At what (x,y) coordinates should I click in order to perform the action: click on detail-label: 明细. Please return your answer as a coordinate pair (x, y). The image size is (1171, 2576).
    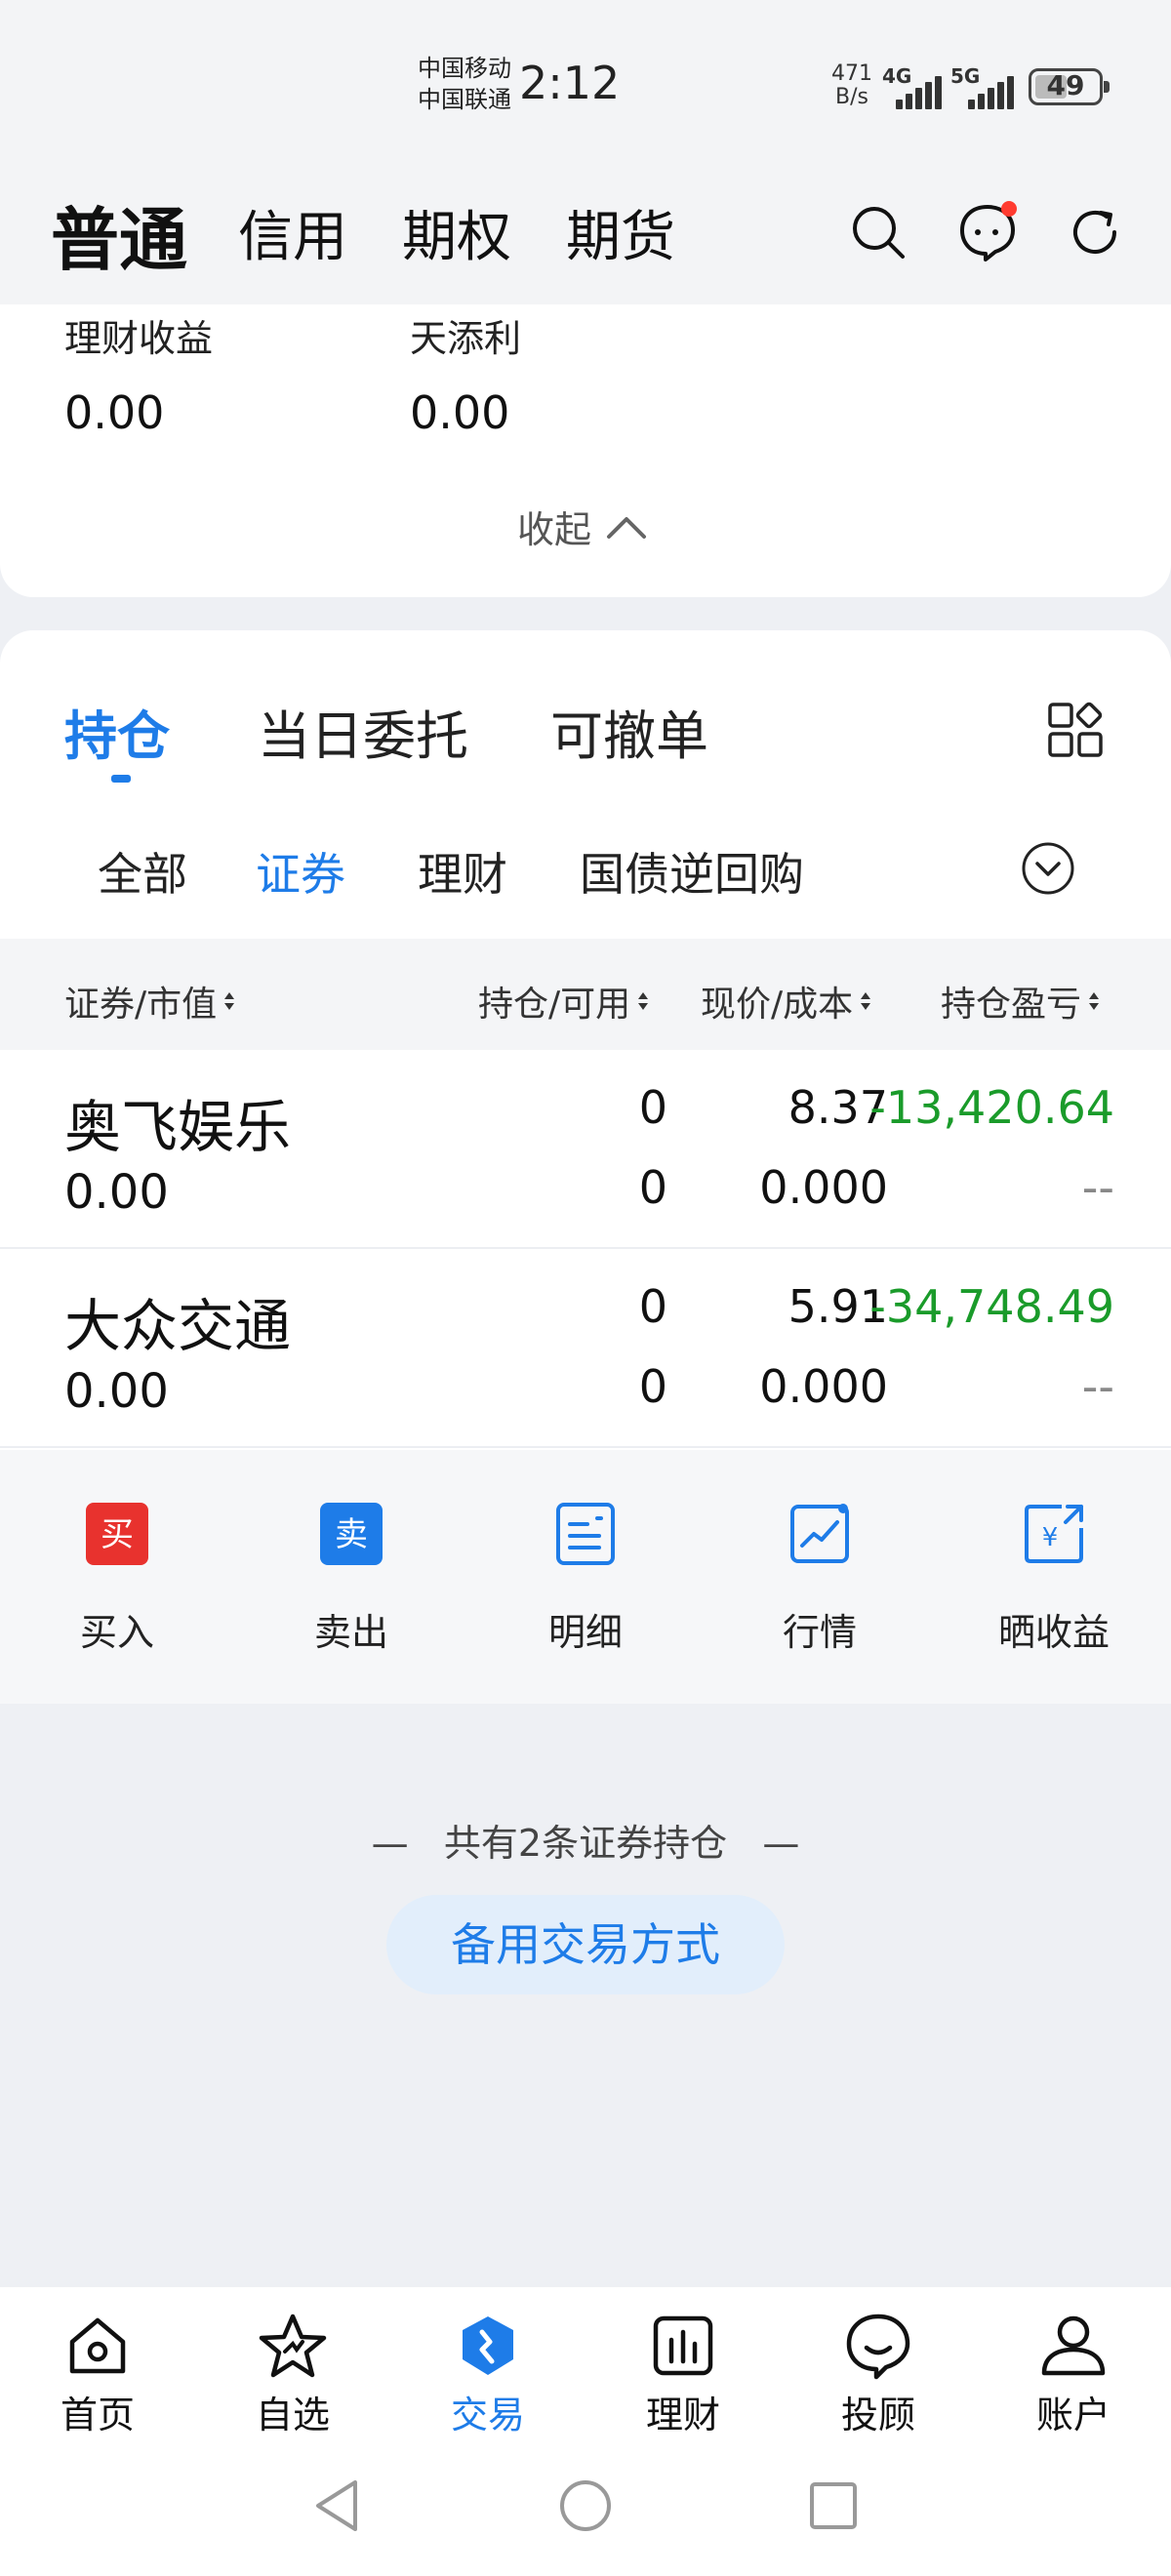
    Looking at the image, I should click on (585, 1632).